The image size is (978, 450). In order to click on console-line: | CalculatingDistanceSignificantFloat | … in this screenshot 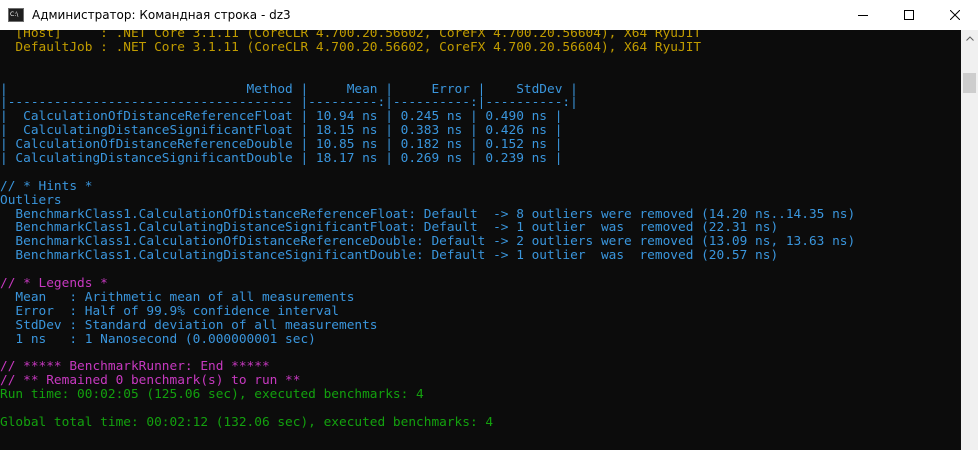, I will do `click(281, 131)`.